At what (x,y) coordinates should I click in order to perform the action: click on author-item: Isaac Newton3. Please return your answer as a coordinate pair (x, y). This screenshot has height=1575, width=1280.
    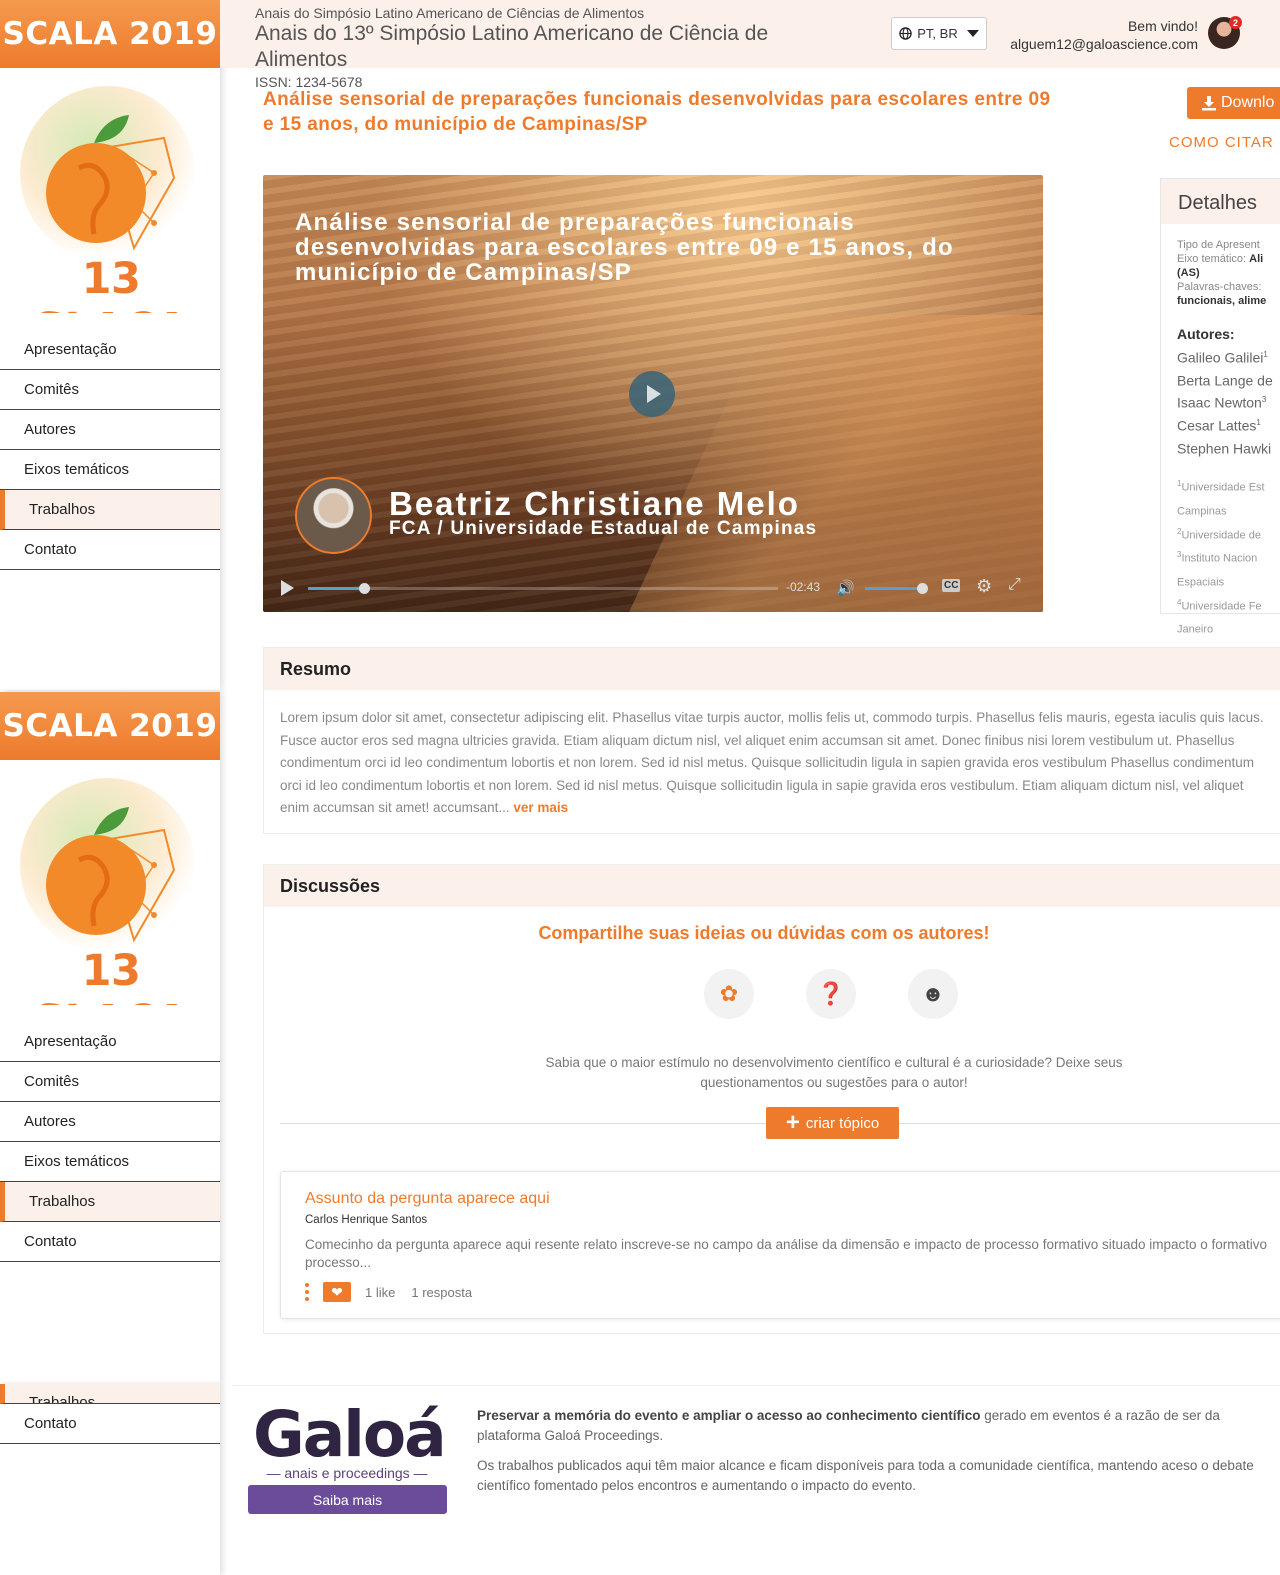
    Looking at the image, I should click on (1228, 401).